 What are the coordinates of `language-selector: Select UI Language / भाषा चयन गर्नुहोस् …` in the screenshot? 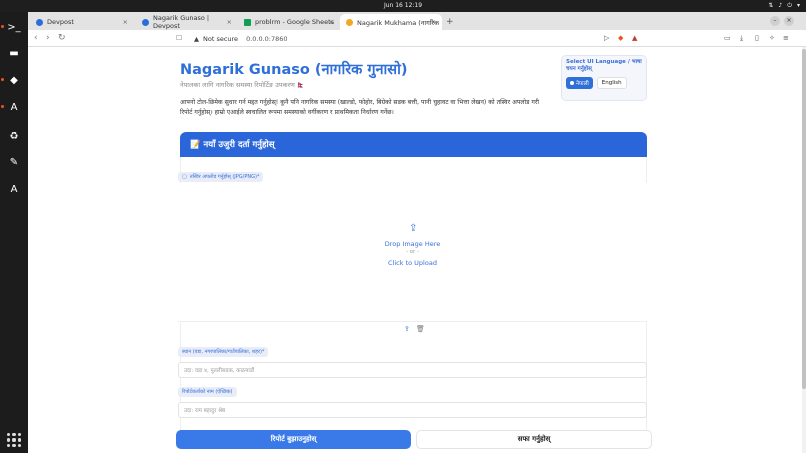 It's located at (604, 78).